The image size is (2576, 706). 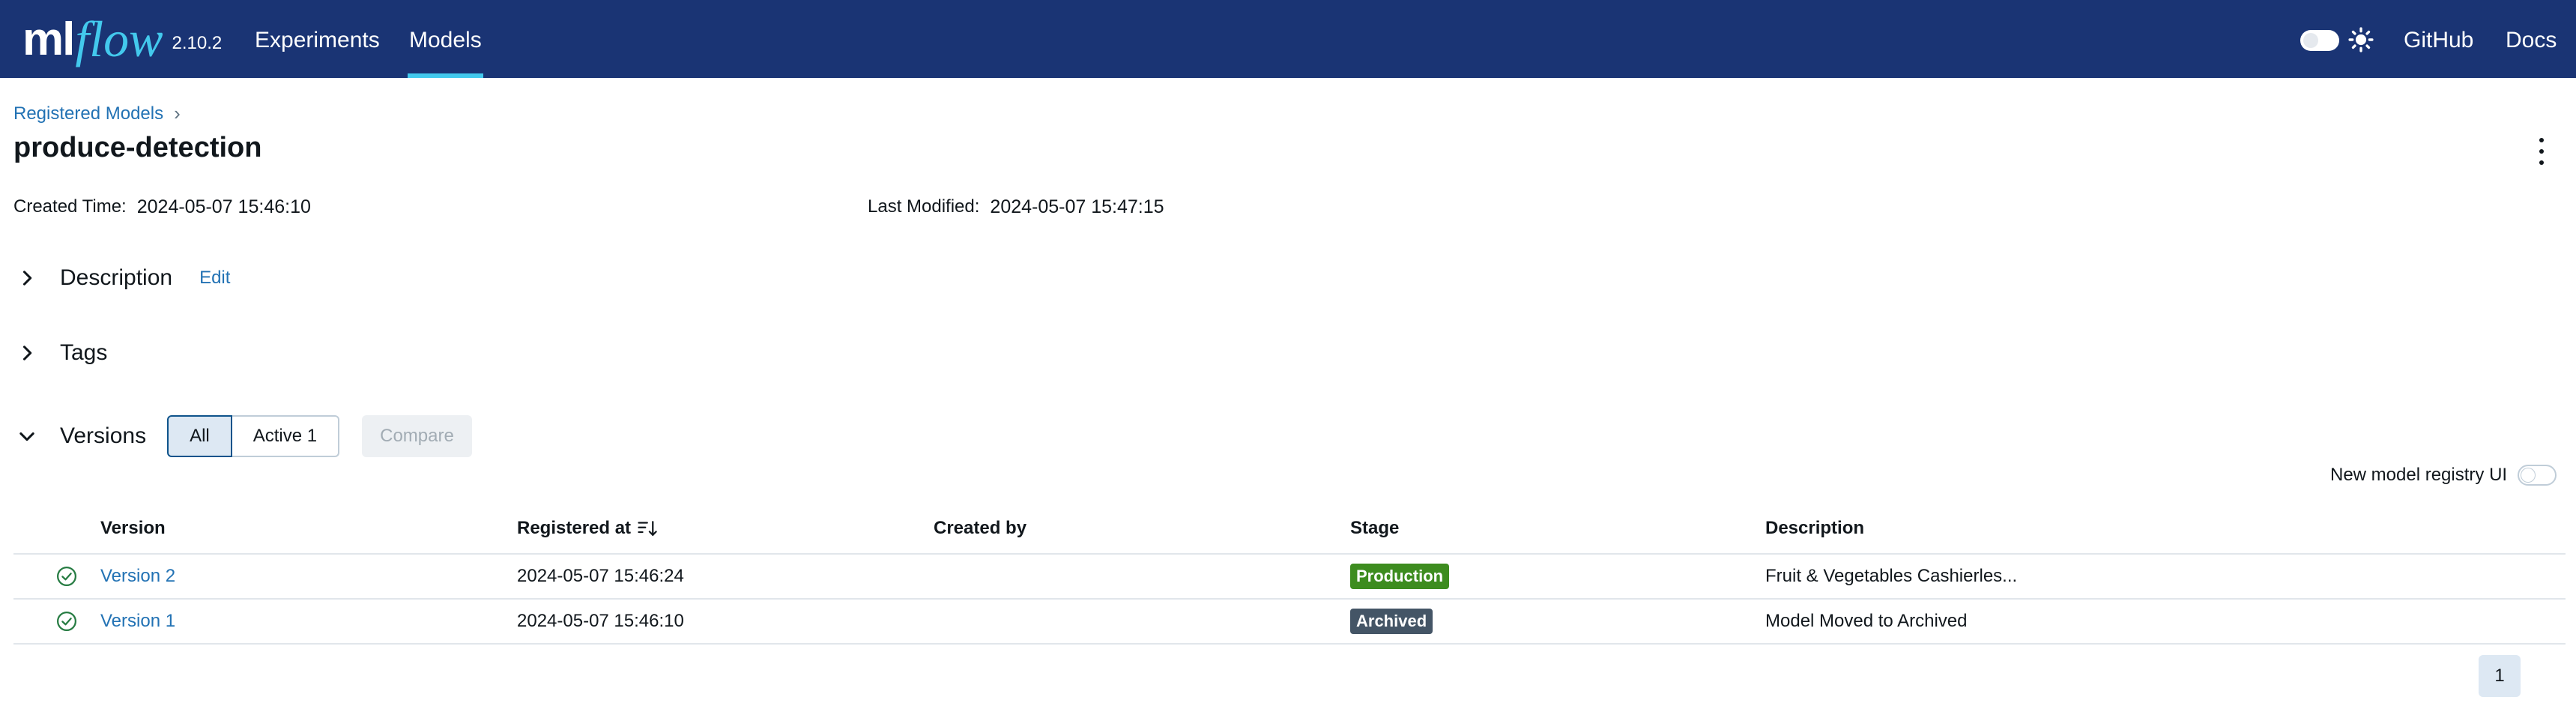 What do you see at coordinates (199, 436) in the screenshot?
I see `filter-all-button: All` at bounding box center [199, 436].